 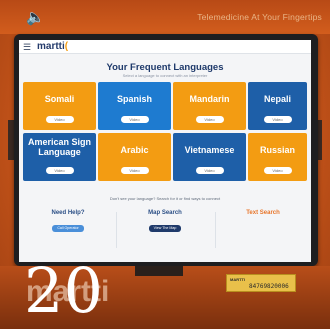 What do you see at coordinates (134, 99) in the screenshot?
I see `language-name: Spanish` at bounding box center [134, 99].